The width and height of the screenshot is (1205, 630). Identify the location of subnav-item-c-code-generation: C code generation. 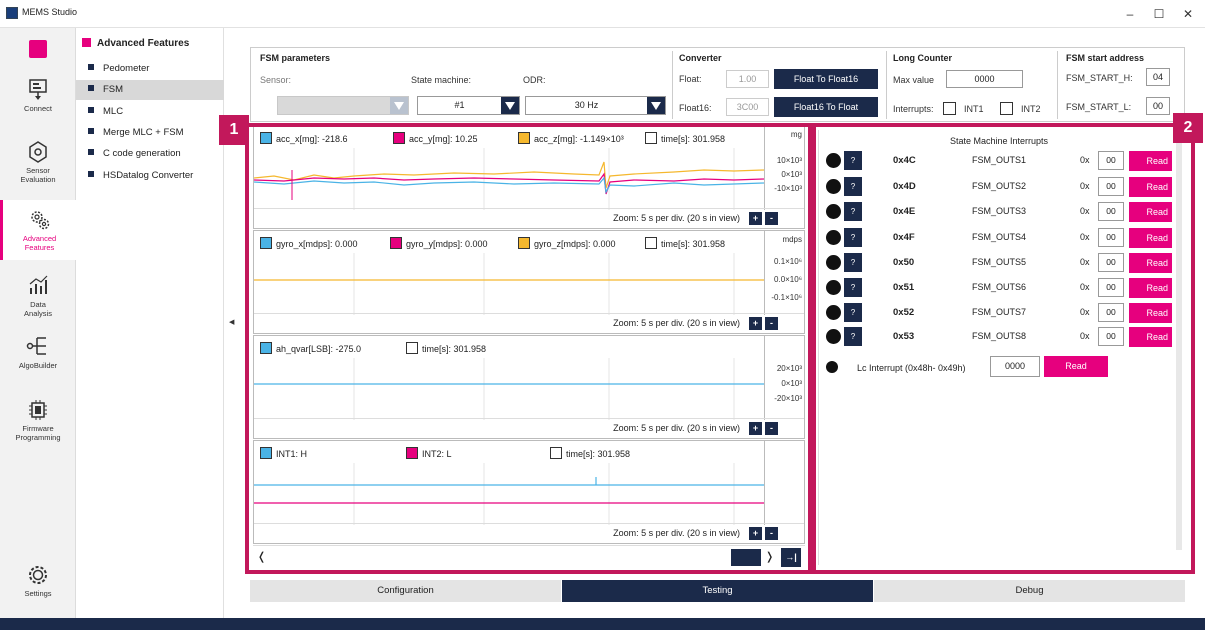
(150, 154).